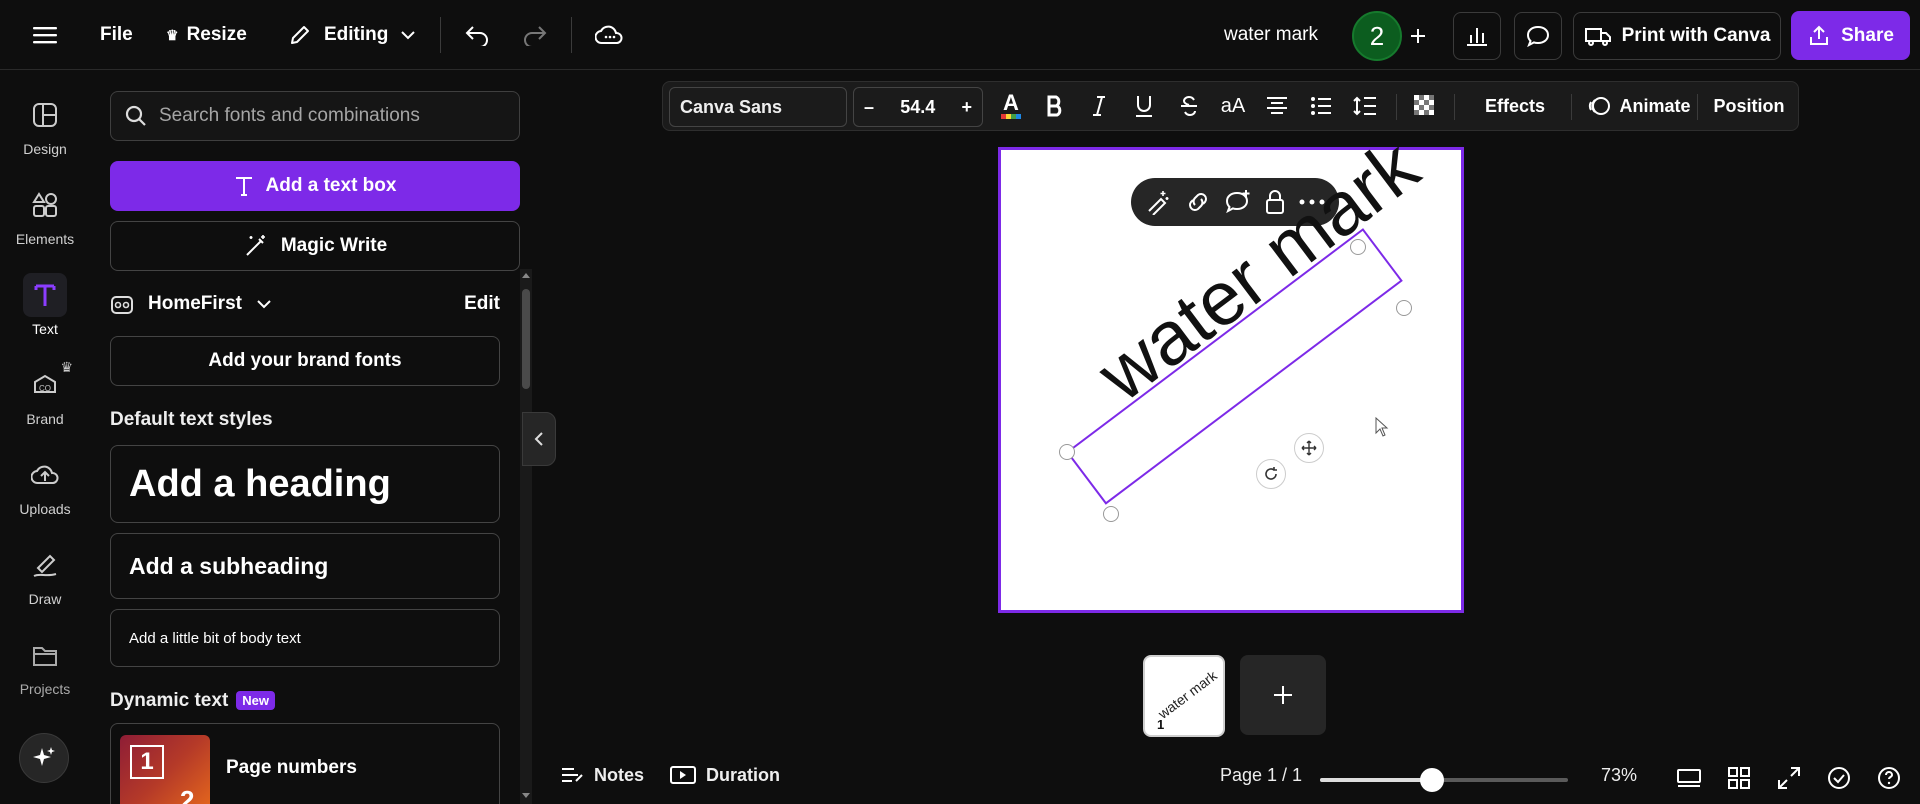 The image size is (1920, 804). Describe the element at coordinates (1144, 106) in the screenshot. I see `underline-icon` at that location.